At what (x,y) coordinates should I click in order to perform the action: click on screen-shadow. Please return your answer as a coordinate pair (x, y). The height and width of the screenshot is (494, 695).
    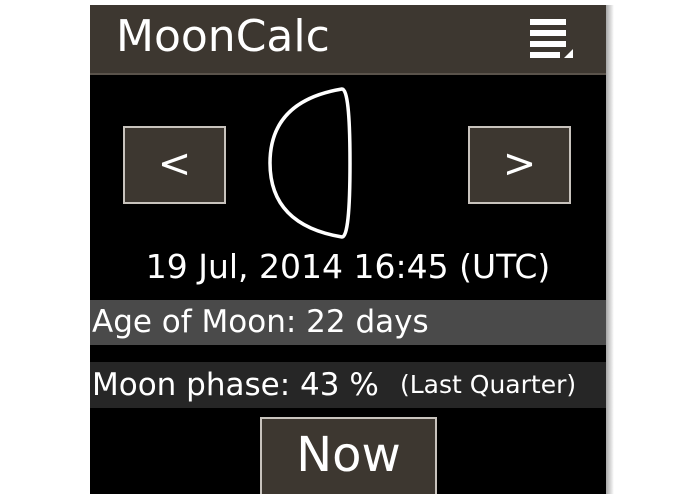
    Looking at the image, I should click on (610, 249).